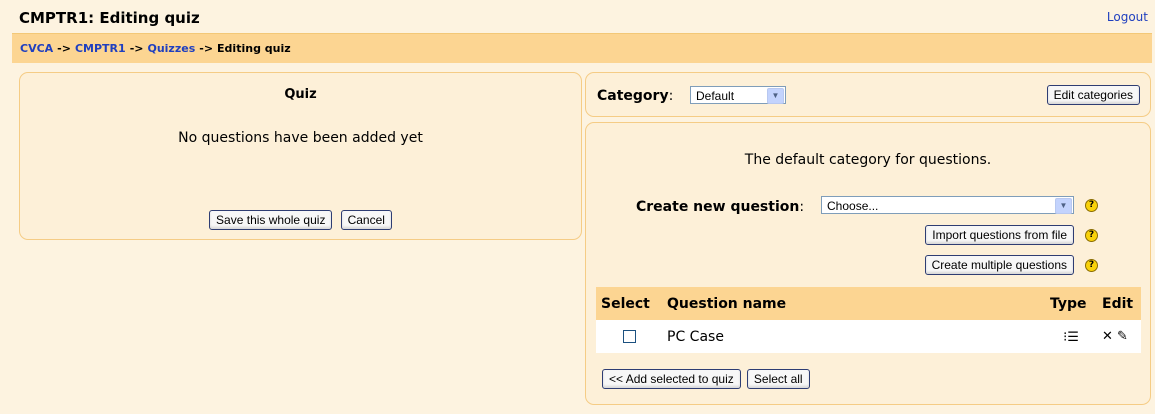 This screenshot has width=1155, height=414. What do you see at coordinates (582, 48) in the screenshot?
I see `breadcrumb: CVCA -> CMPTR1 -> Quizzes -> Editing quiz` at bounding box center [582, 48].